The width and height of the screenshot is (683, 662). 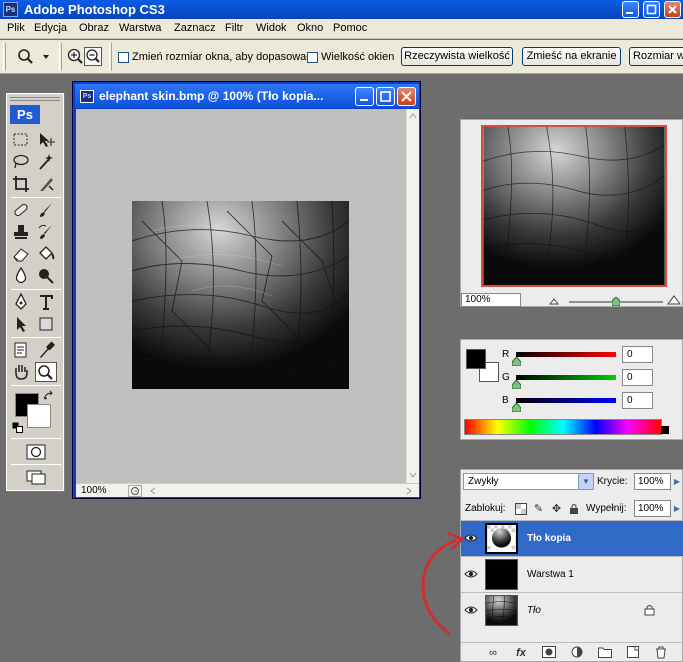 What do you see at coordinates (605, 653) in the screenshot?
I see `new-group-icon` at bounding box center [605, 653].